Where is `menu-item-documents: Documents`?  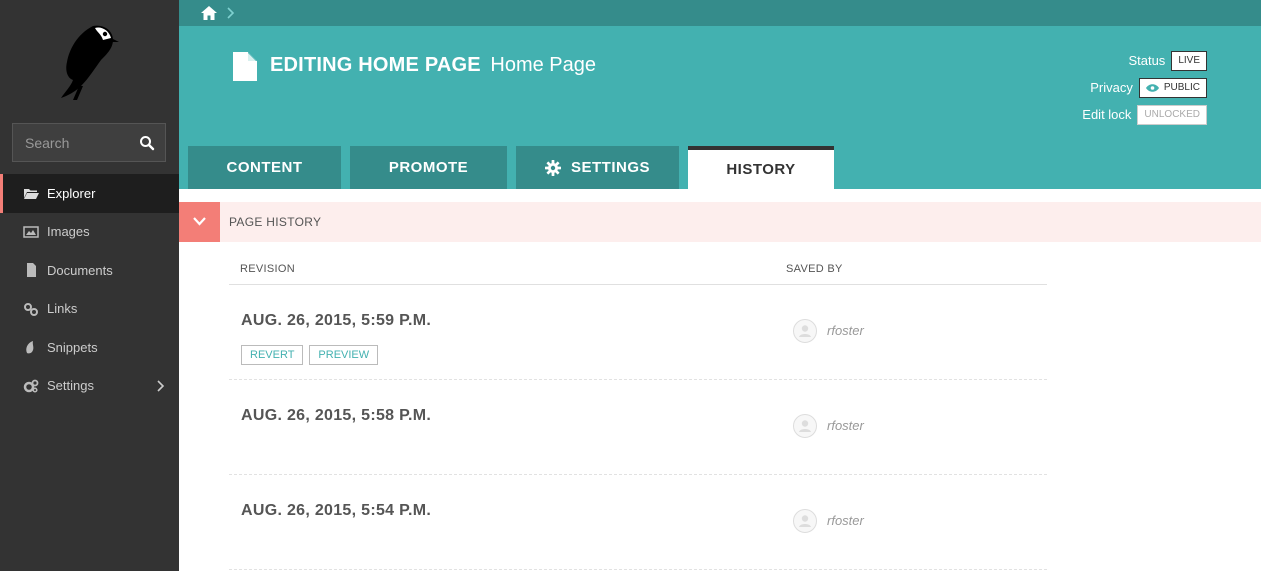
menu-item-documents: Documents is located at coordinates (89, 270).